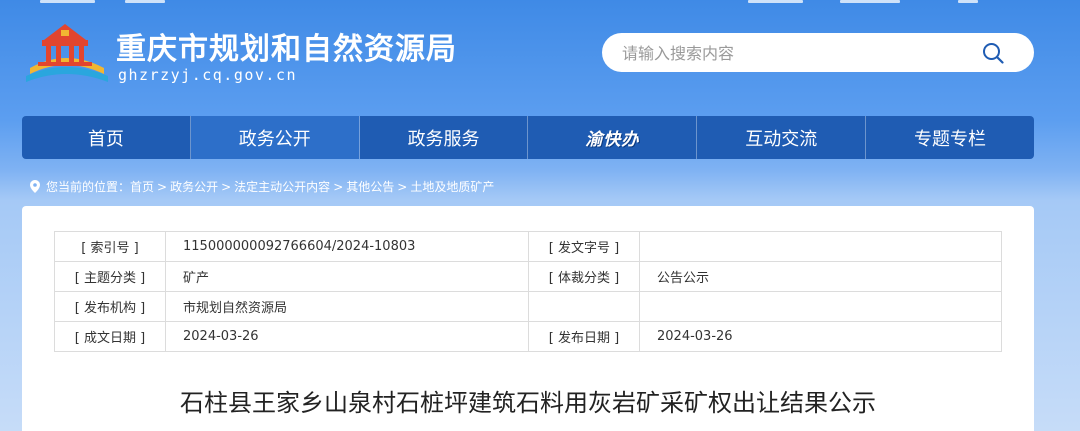  I want to click on breadcrumb-link-gov-affairs: 政务公开, so click(194, 186).